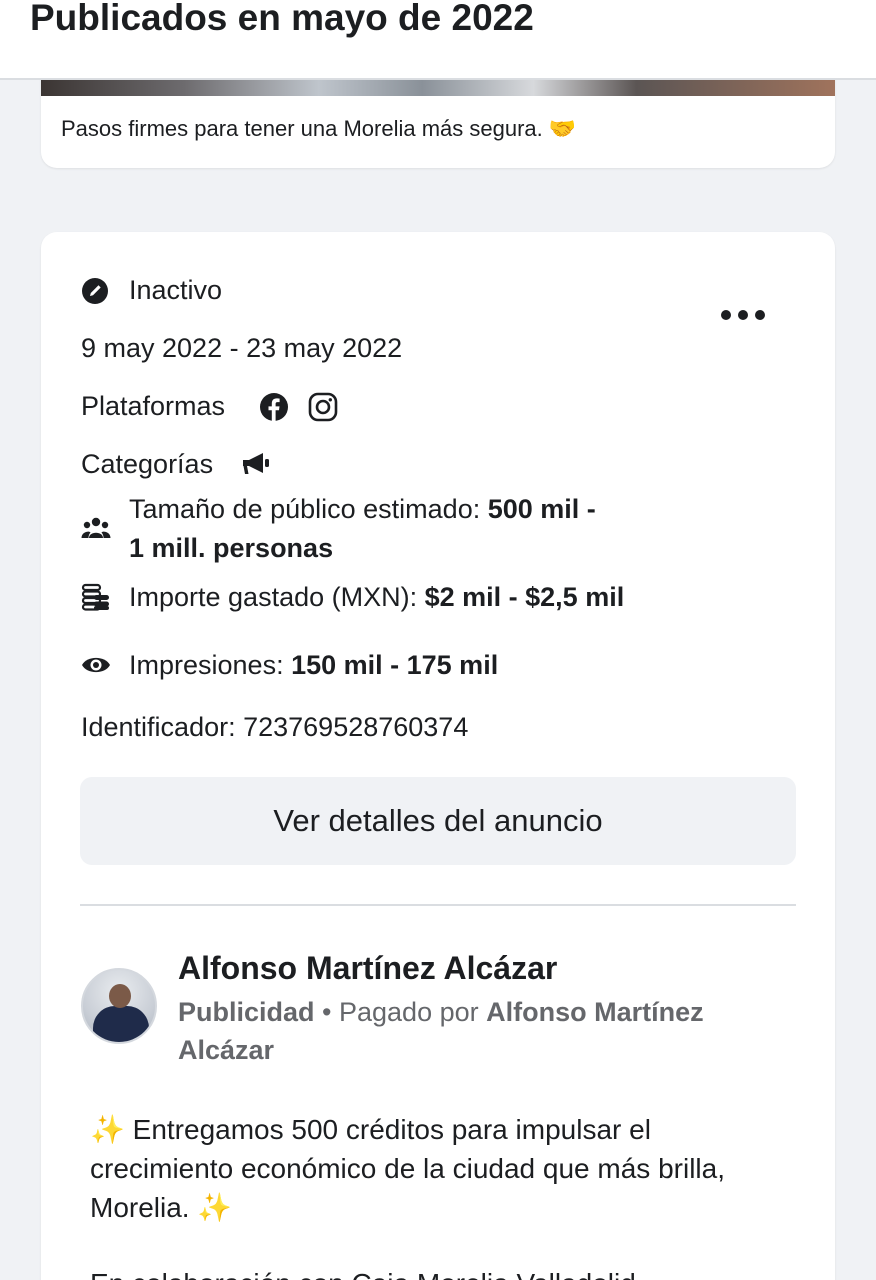 This screenshot has height=1280, width=876. Describe the element at coordinates (743, 315) in the screenshot. I see `more-options-button` at that location.